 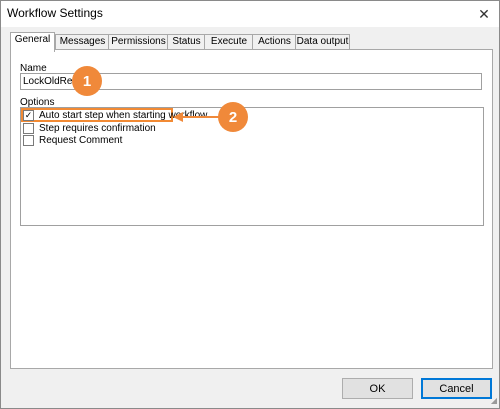 What do you see at coordinates (28, 140) in the screenshot?
I see `checkbox-request-comment` at bounding box center [28, 140].